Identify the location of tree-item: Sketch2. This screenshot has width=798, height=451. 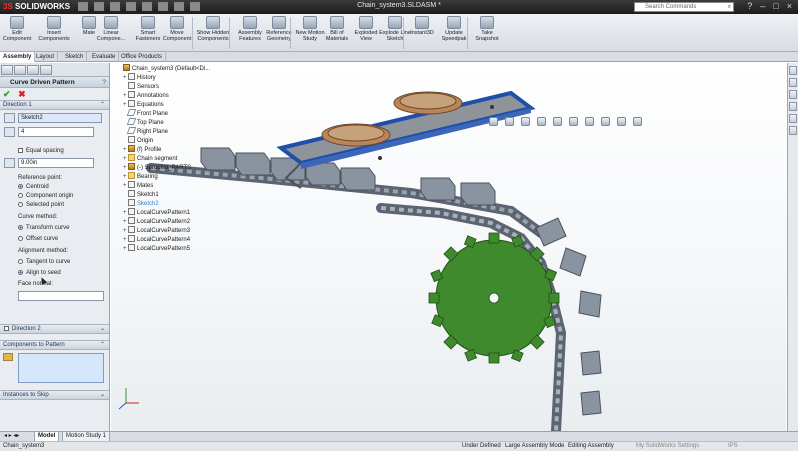
(141, 203).